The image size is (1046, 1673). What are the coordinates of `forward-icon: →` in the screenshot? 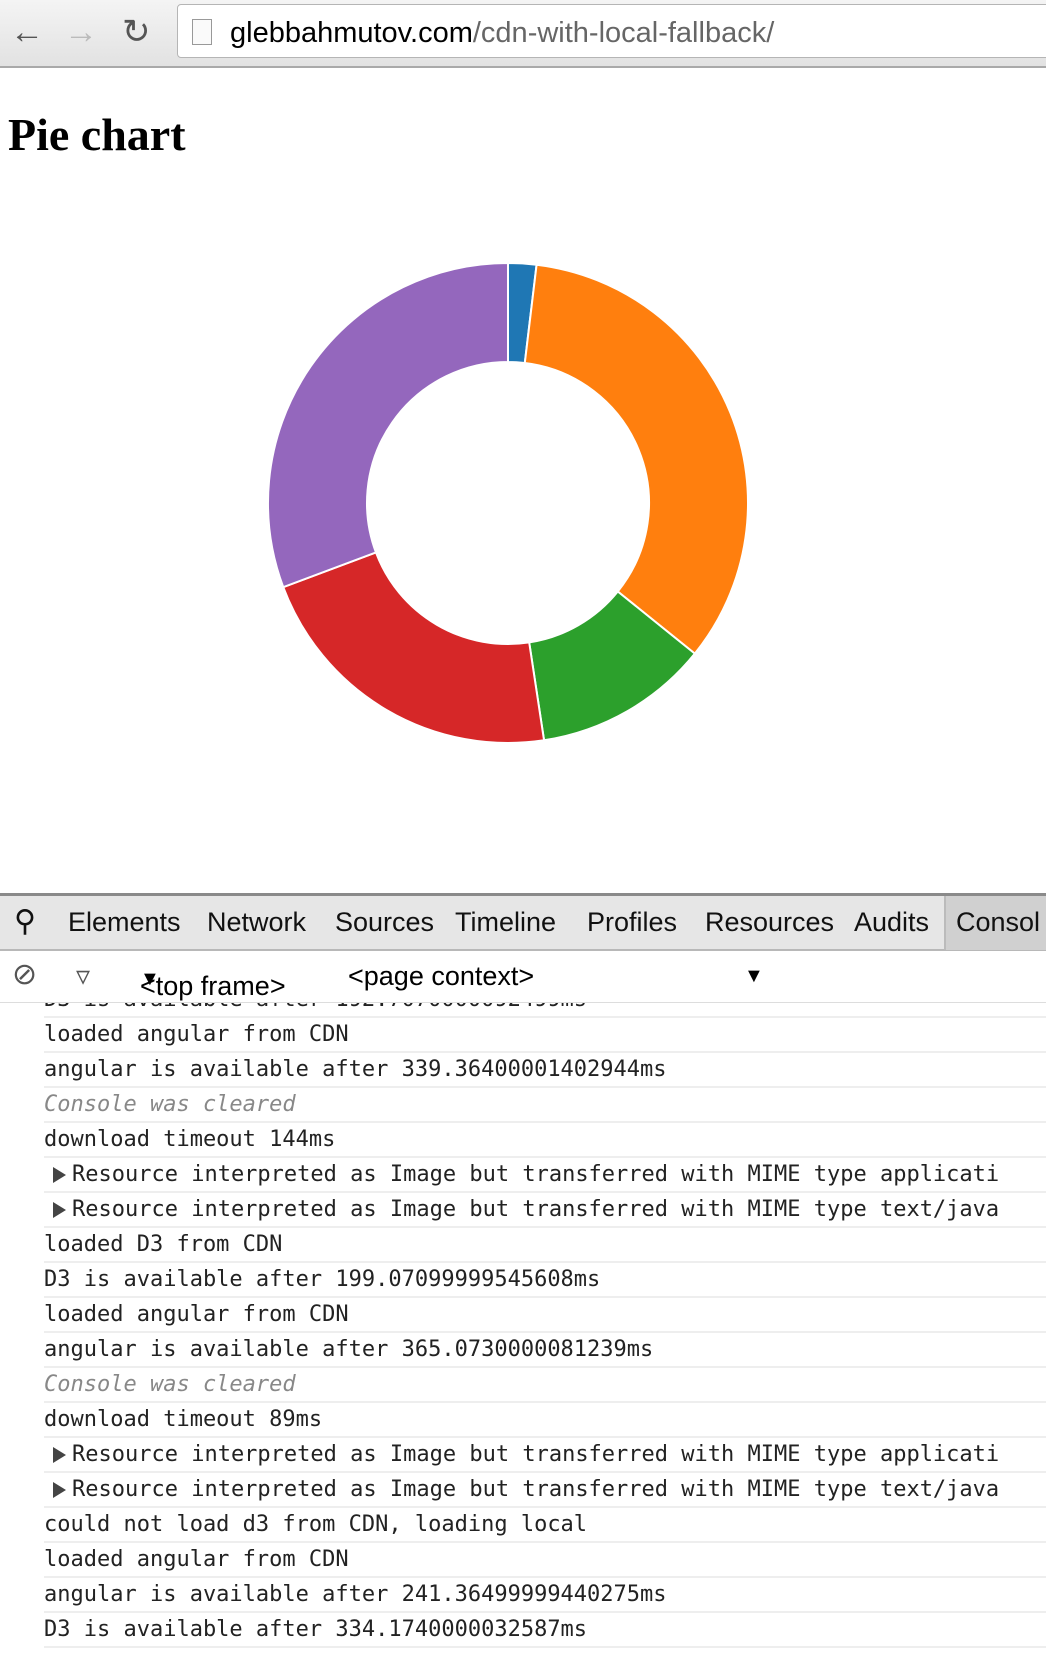 It's located at (81, 32).